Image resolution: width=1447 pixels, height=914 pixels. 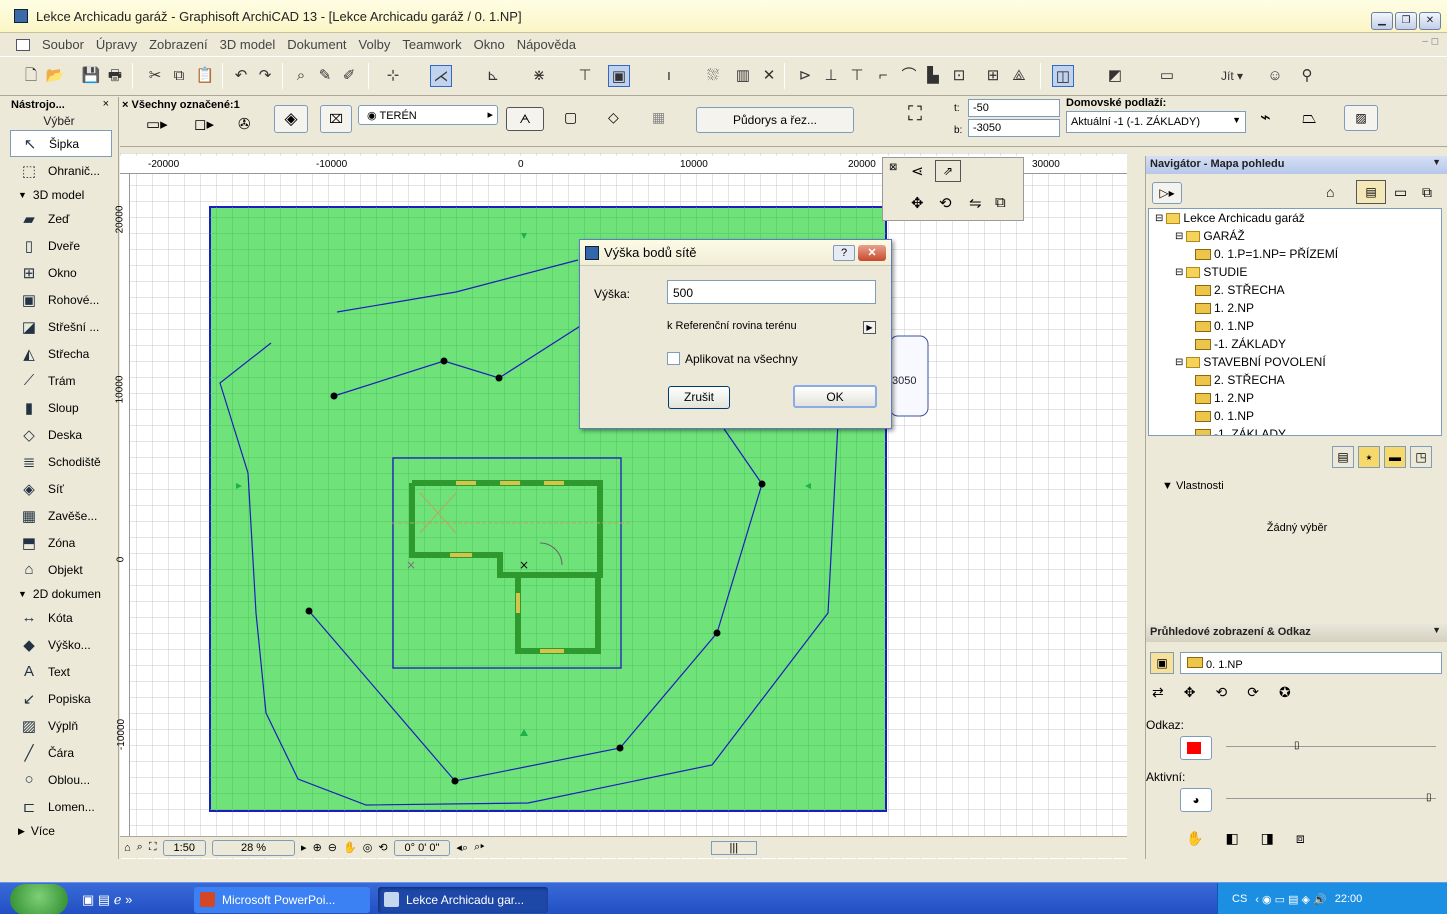 What do you see at coordinates (248, 44) in the screenshot?
I see `menu-3d-model: 3D model` at bounding box center [248, 44].